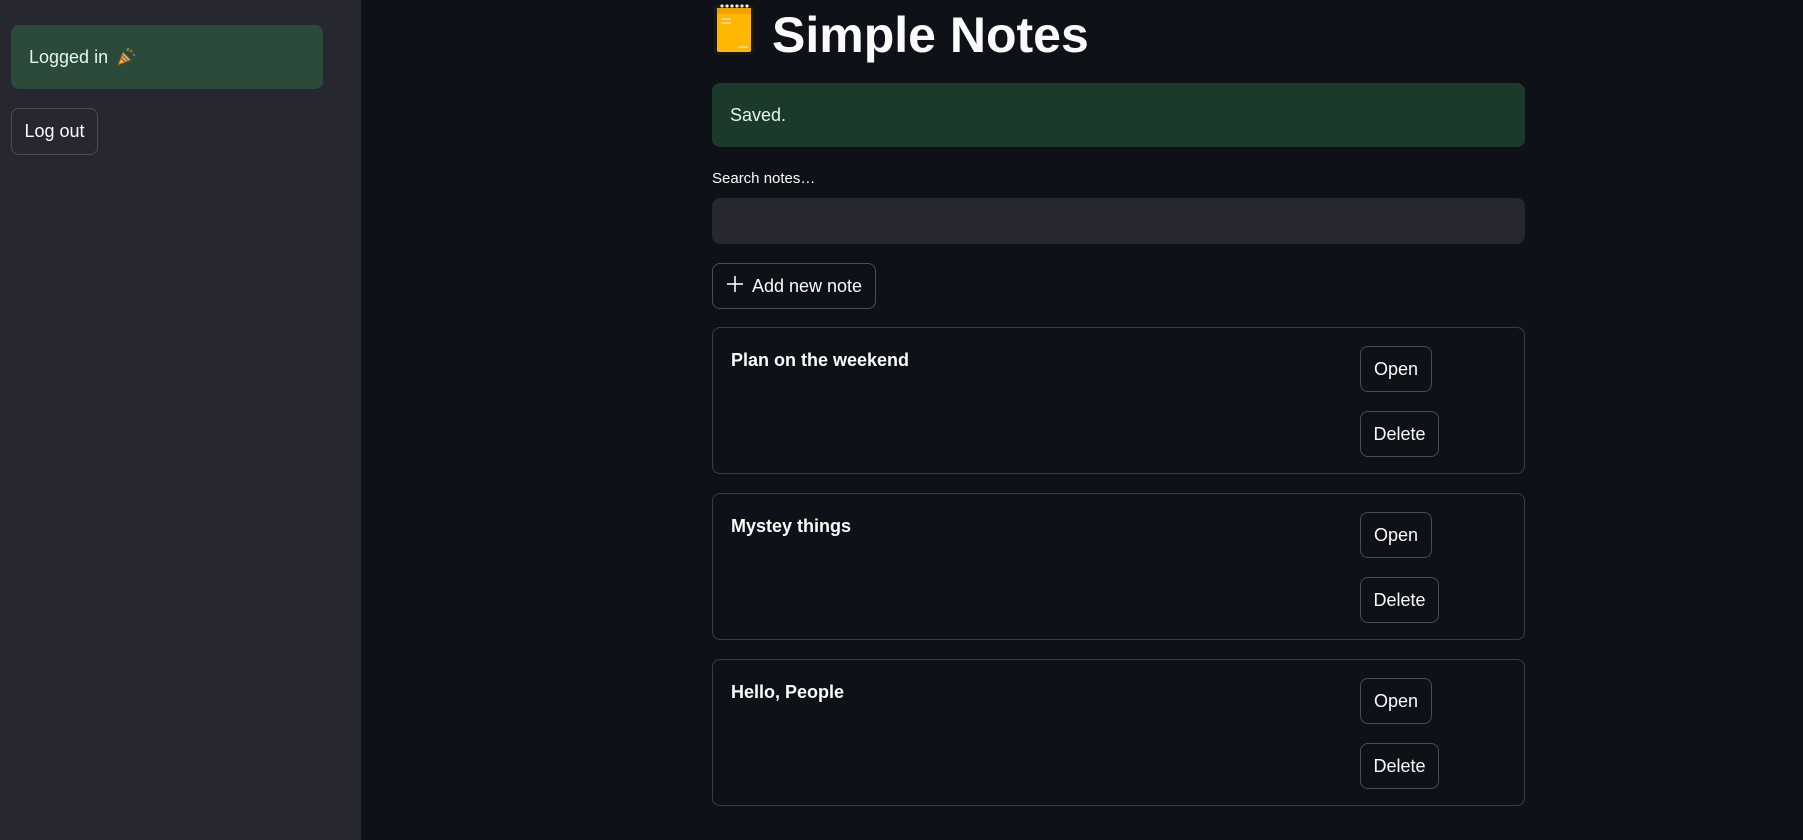 The width and height of the screenshot is (1803, 840). What do you see at coordinates (1118, 115) in the screenshot?
I see `success-alert: Saved.` at bounding box center [1118, 115].